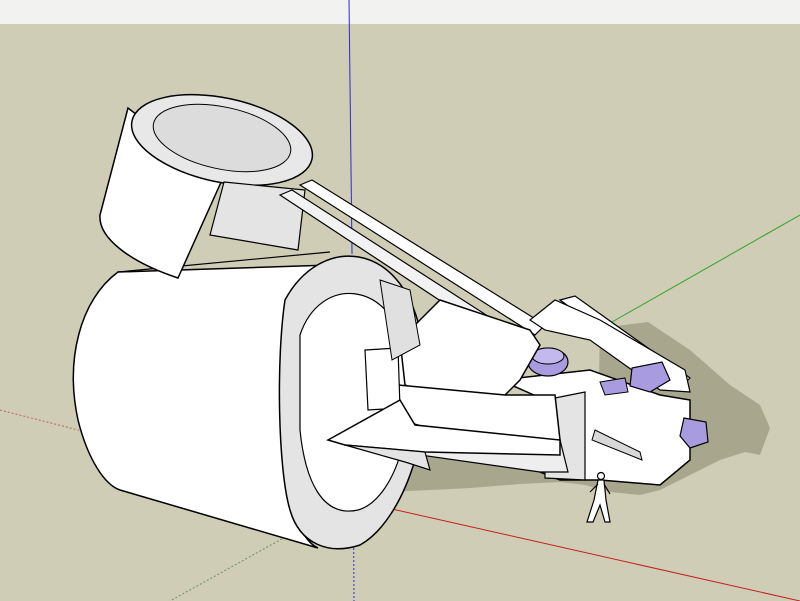 The height and width of the screenshot is (601, 800). Describe the element at coordinates (601, 476) in the screenshot. I see `figure-head` at that location.